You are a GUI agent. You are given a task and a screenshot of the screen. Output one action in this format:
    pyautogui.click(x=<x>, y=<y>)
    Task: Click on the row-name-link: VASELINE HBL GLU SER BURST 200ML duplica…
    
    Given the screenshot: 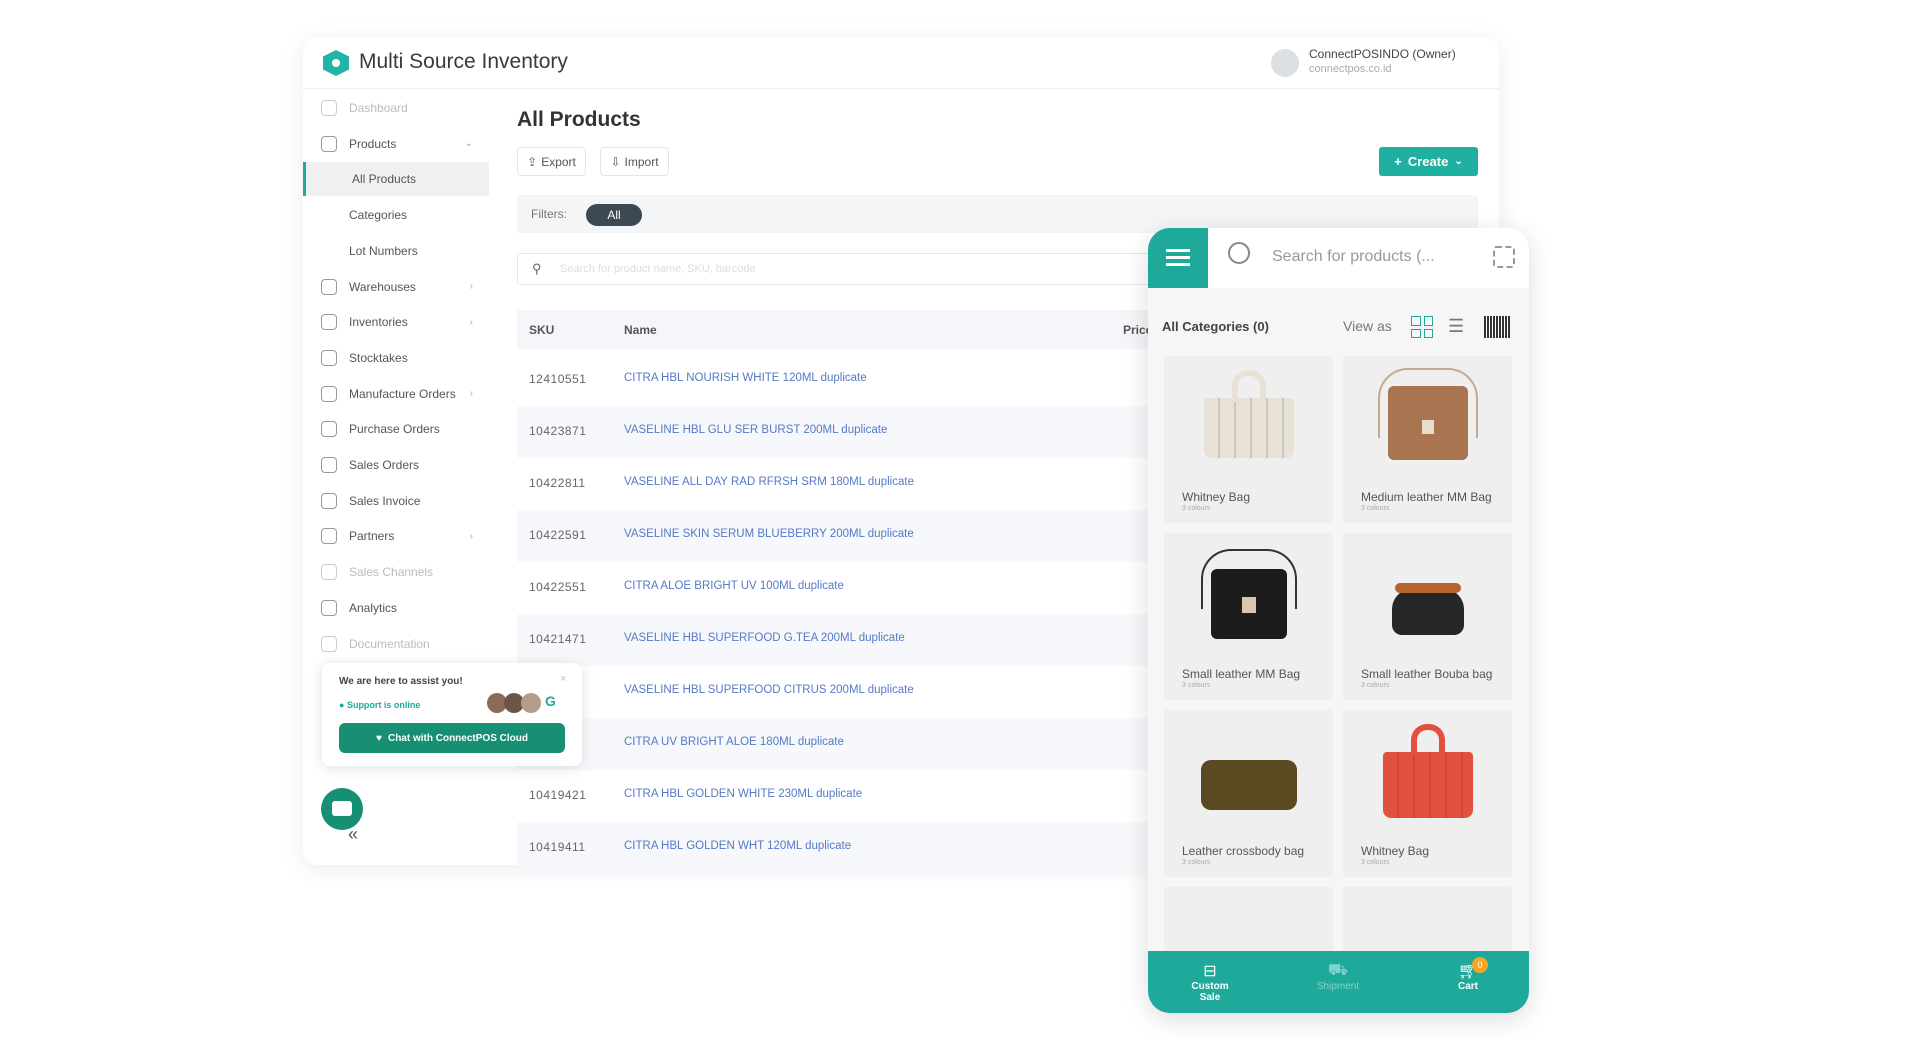 What is the action you would take?
    pyautogui.click(x=755, y=430)
    